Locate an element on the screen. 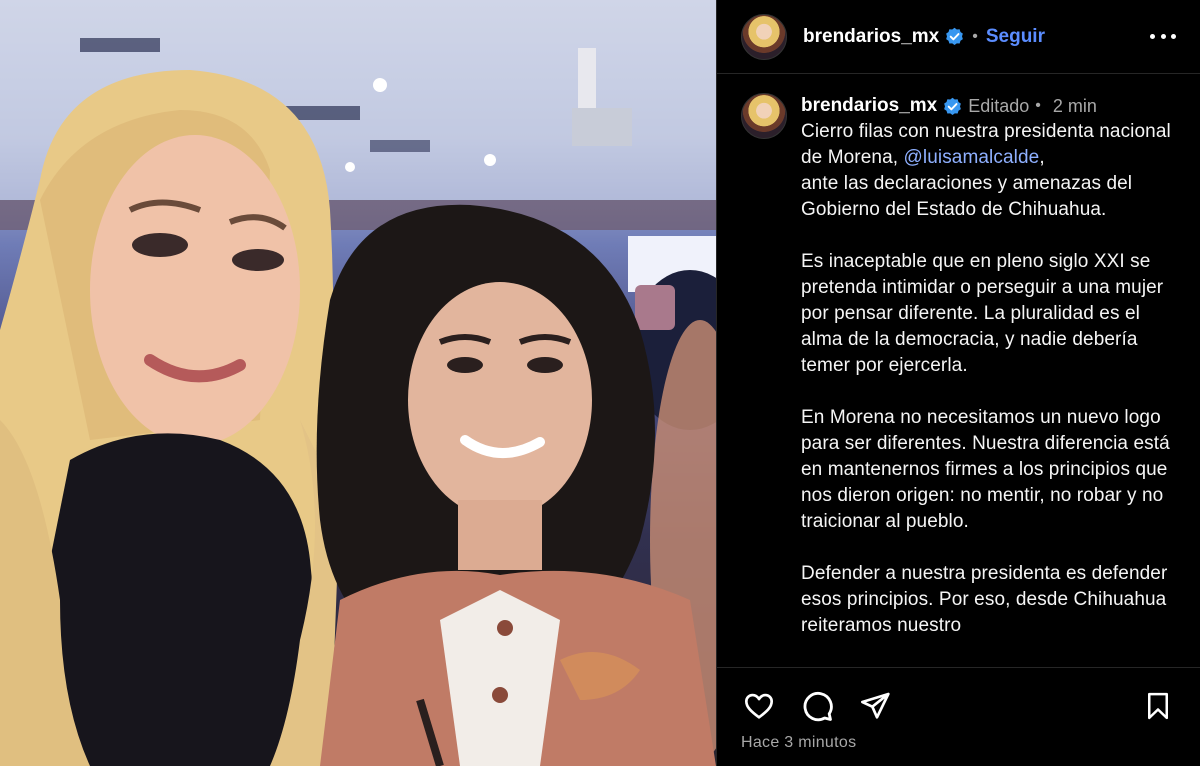 Image resolution: width=1200 pixels, height=766 pixels. author-username: brendarios_mx is located at coordinates (871, 37).